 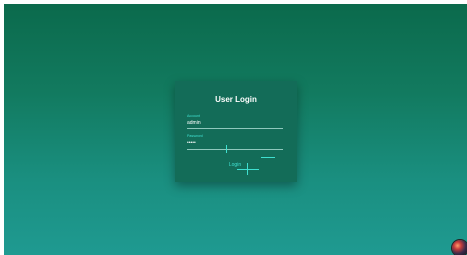 What do you see at coordinates (194, 123) in the screenshot?
I see `account-input: admin` at bounding box center [194, 123].